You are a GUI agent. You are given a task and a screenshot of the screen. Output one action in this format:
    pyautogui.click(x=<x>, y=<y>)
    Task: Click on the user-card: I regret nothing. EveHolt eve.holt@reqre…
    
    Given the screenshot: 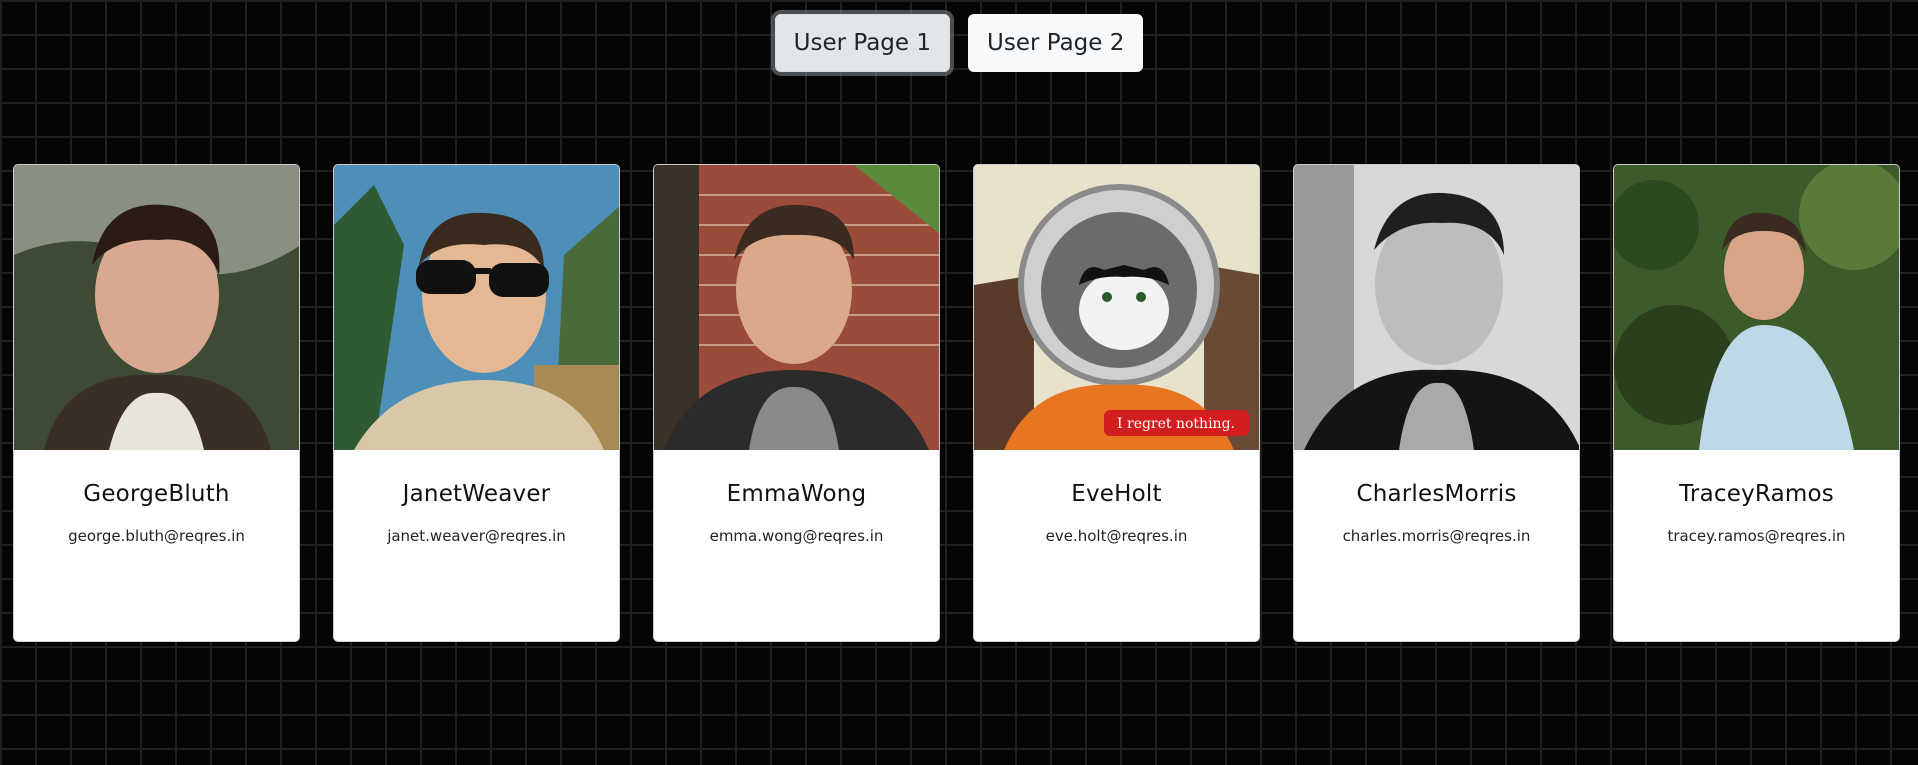 What is the action you would take?
    pyautogui.click(x=1116, y=403)
    